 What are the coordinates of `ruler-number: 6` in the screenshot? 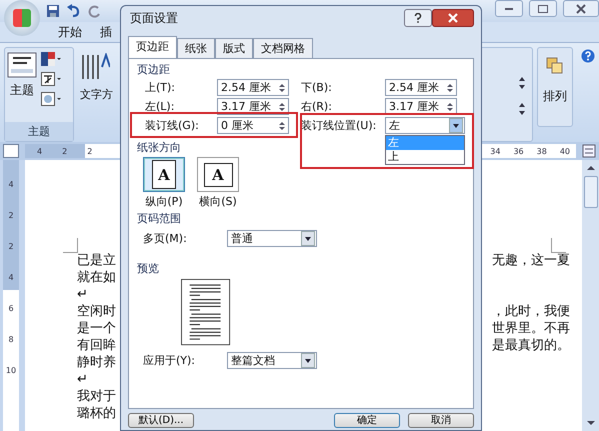 It's located at (11, 308).